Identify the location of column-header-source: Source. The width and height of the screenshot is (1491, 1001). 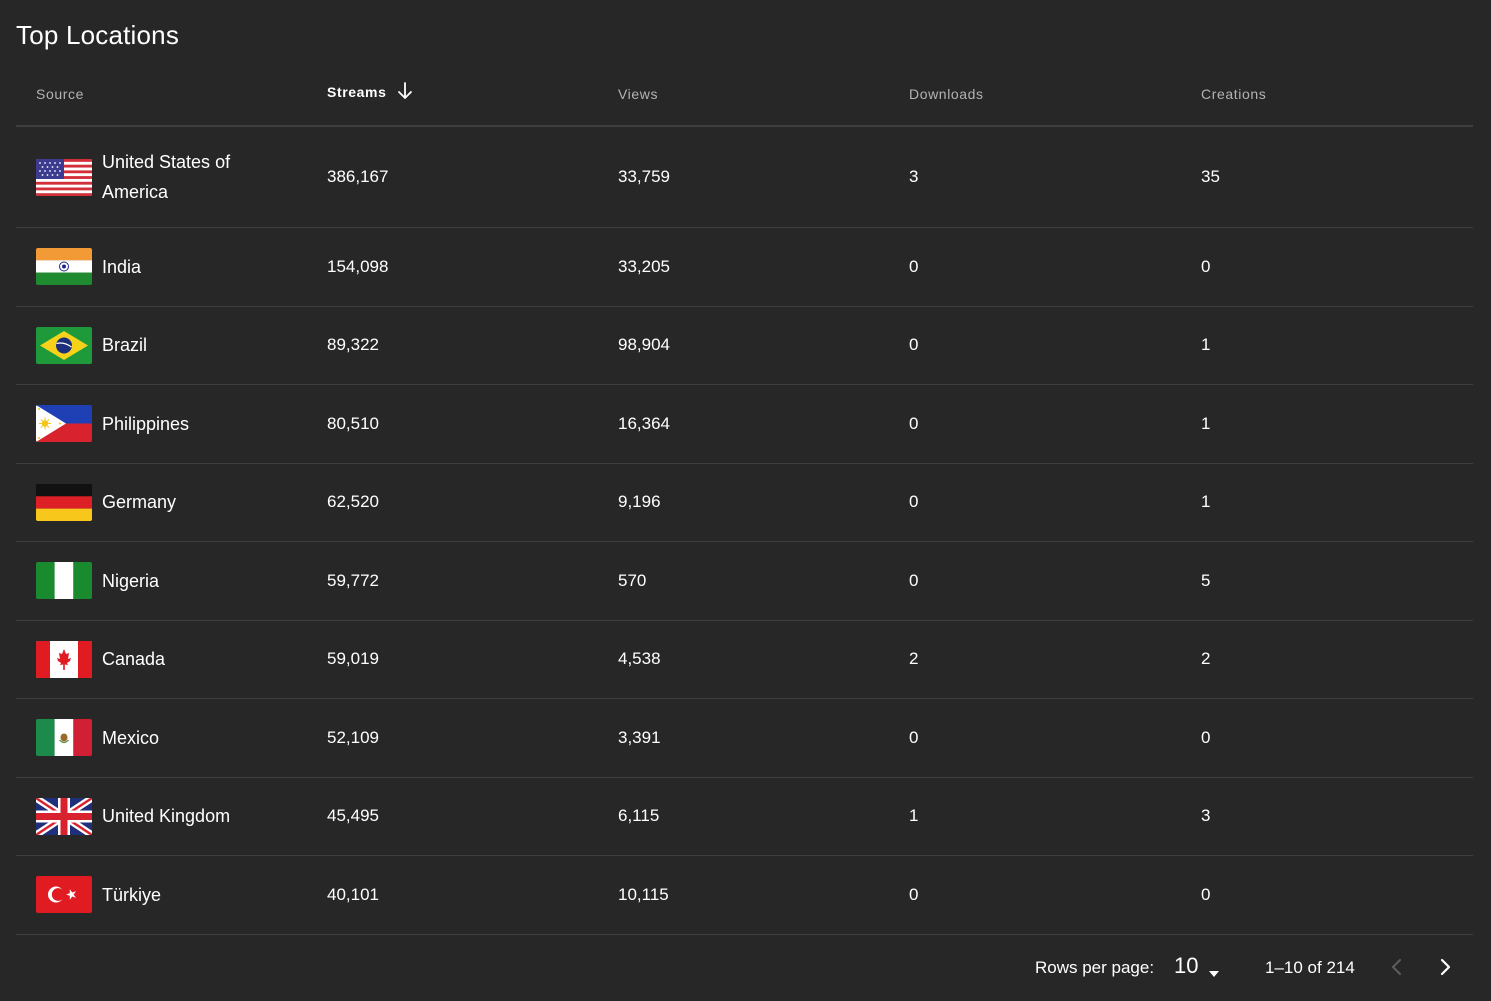
(171, 94).